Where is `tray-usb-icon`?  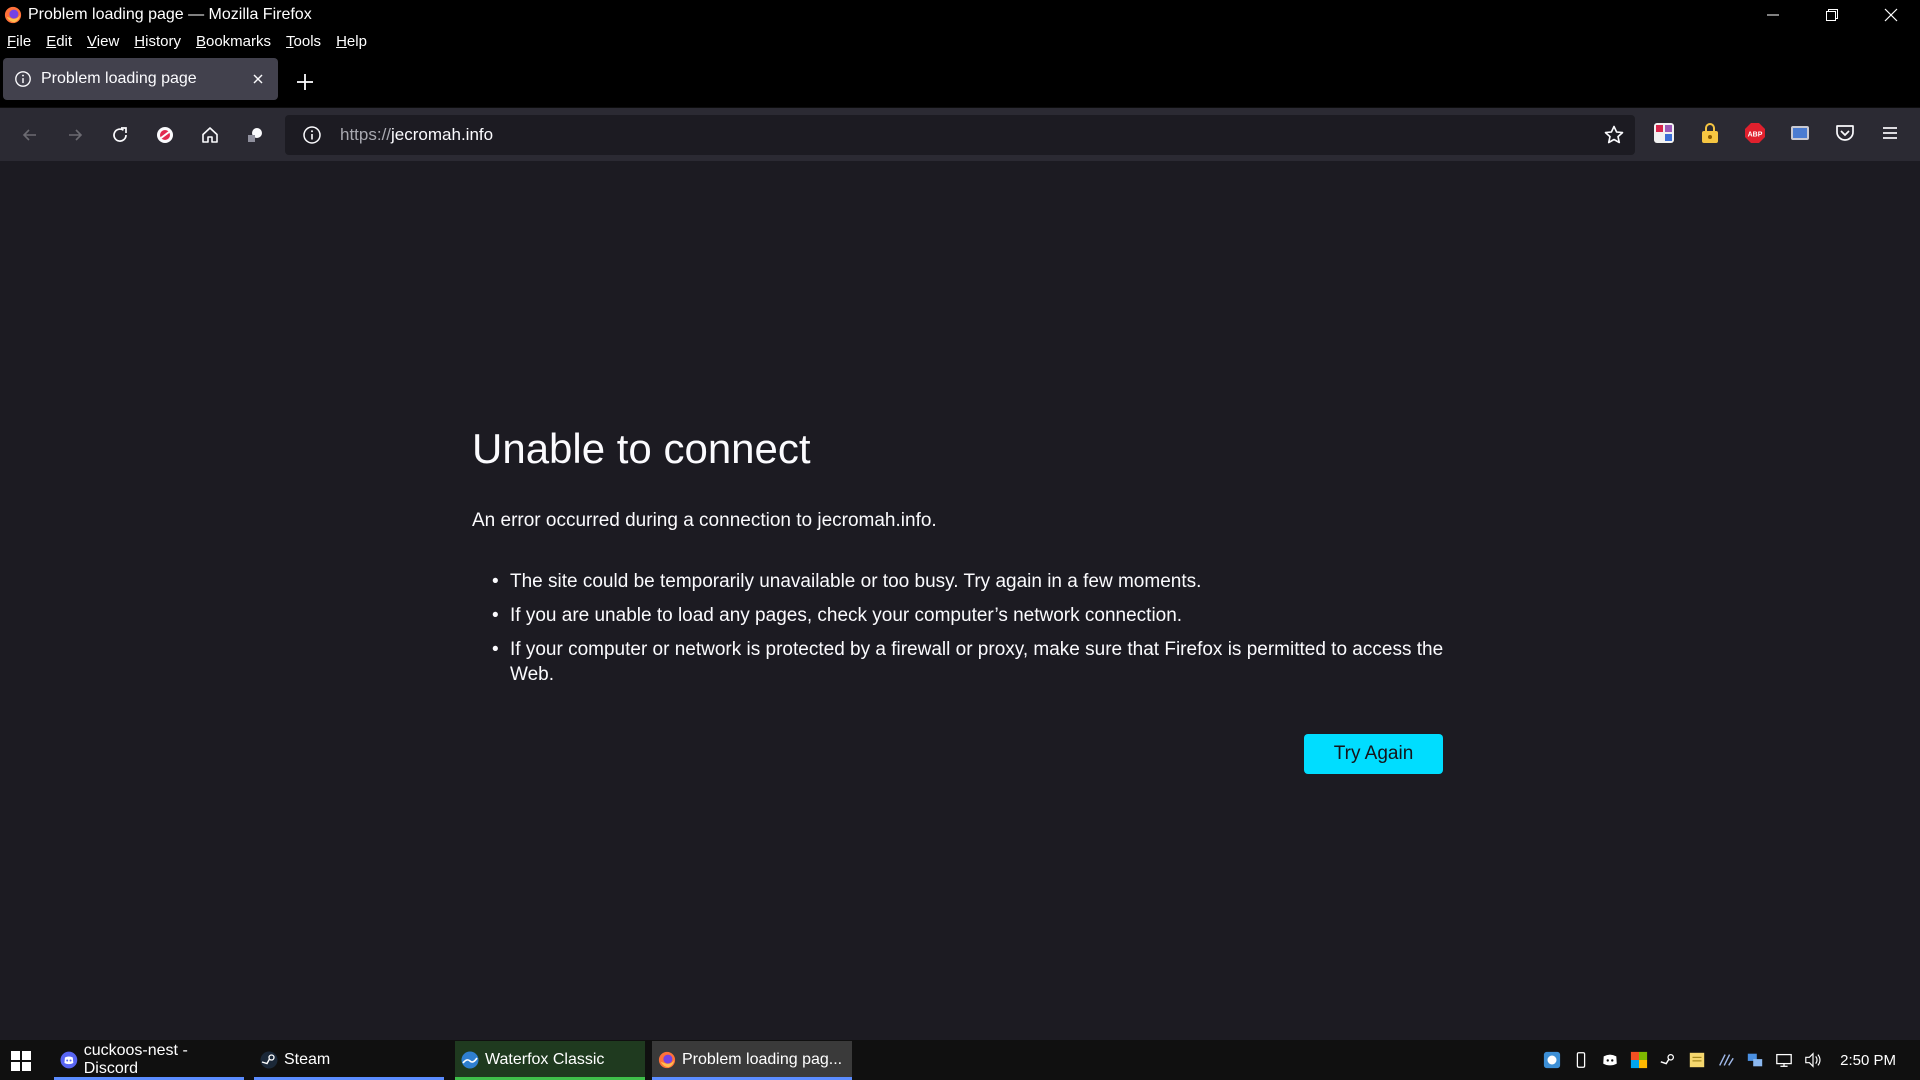 tray-usb-icon is located at coordinates (1581, 1060).